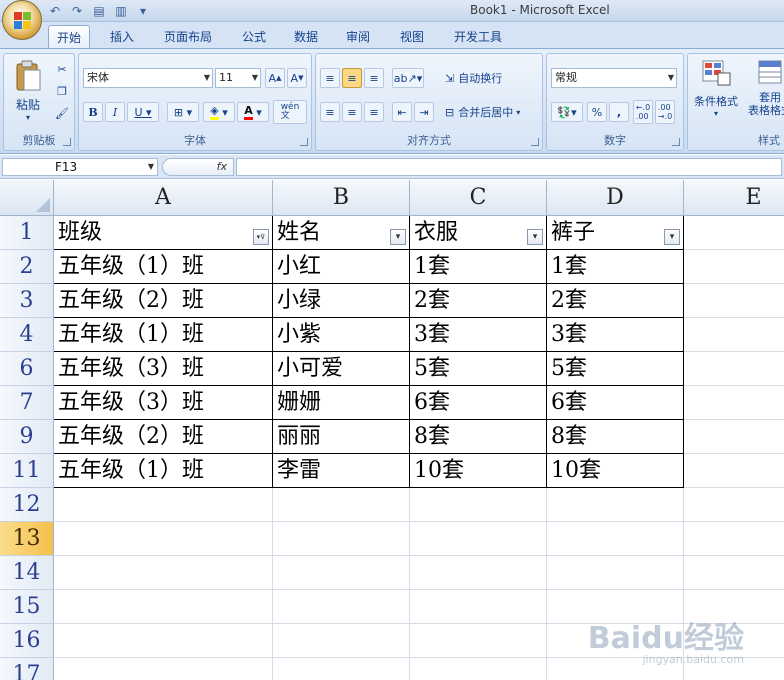  What do you see at coordinates (254, 36) in the screenshot?
I see `tab-formulas: 公式` at bounding box center [254, 36].